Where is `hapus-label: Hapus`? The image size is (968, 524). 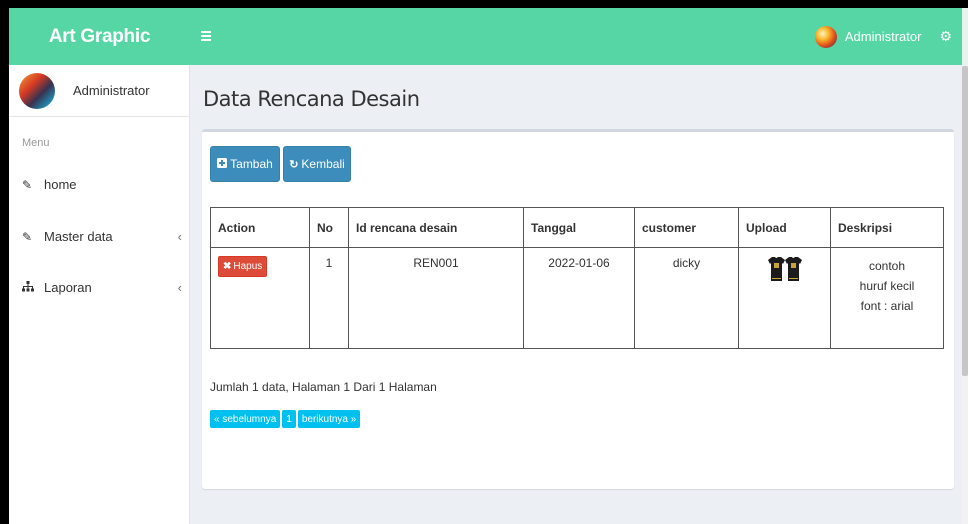
hapus-label: Hapus is located at coordinates (248, 266).